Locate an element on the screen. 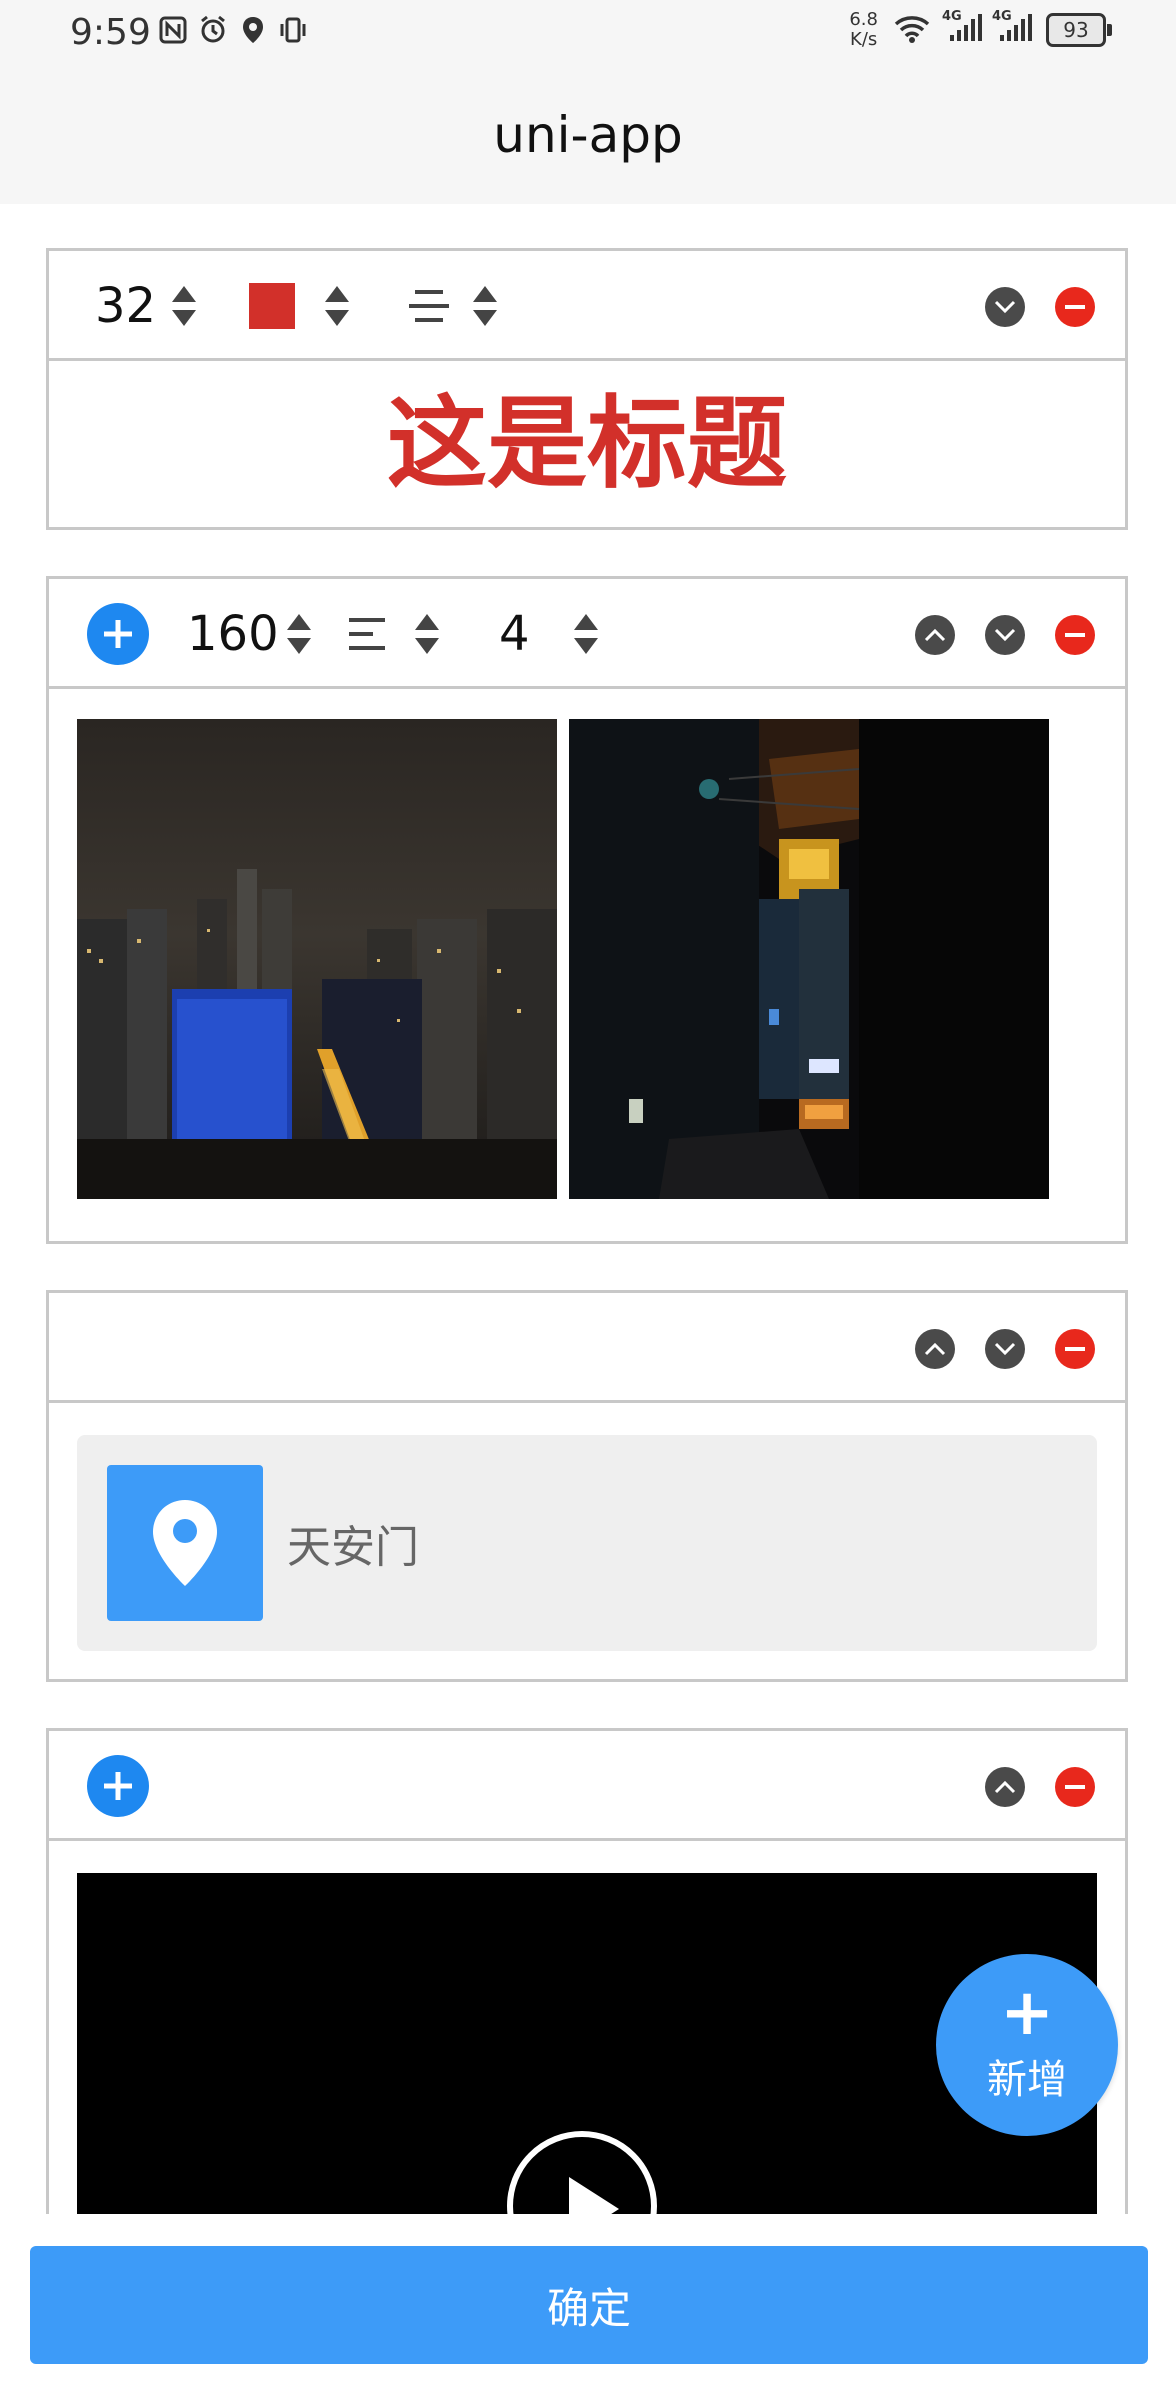 This screenshot has width=1176, height=2400. page-title: uni-app is located at coordinates (588, 135).